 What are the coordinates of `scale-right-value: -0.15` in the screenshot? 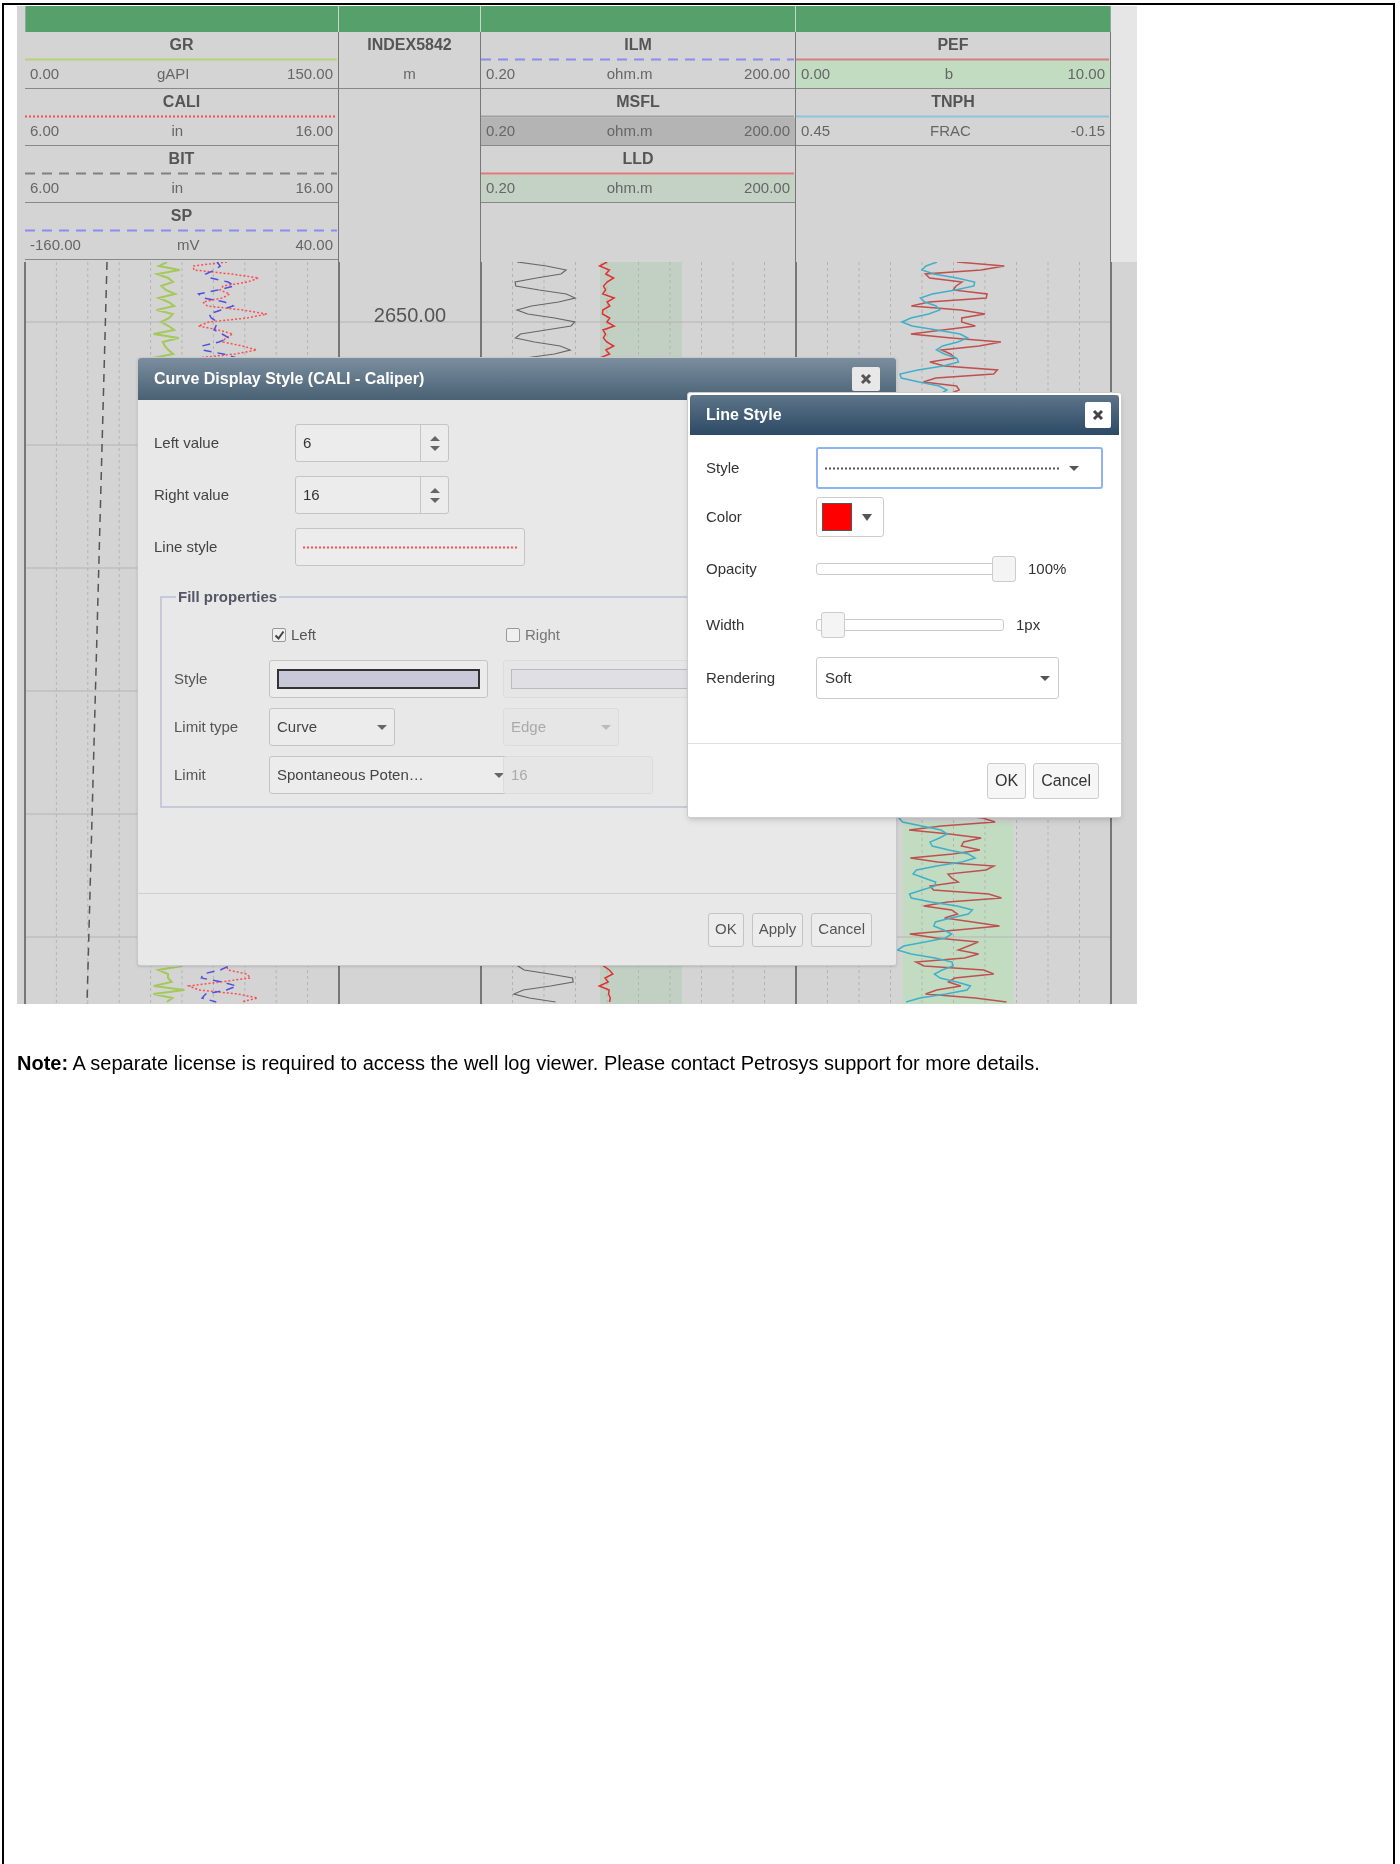 It's located at (1087, 131).